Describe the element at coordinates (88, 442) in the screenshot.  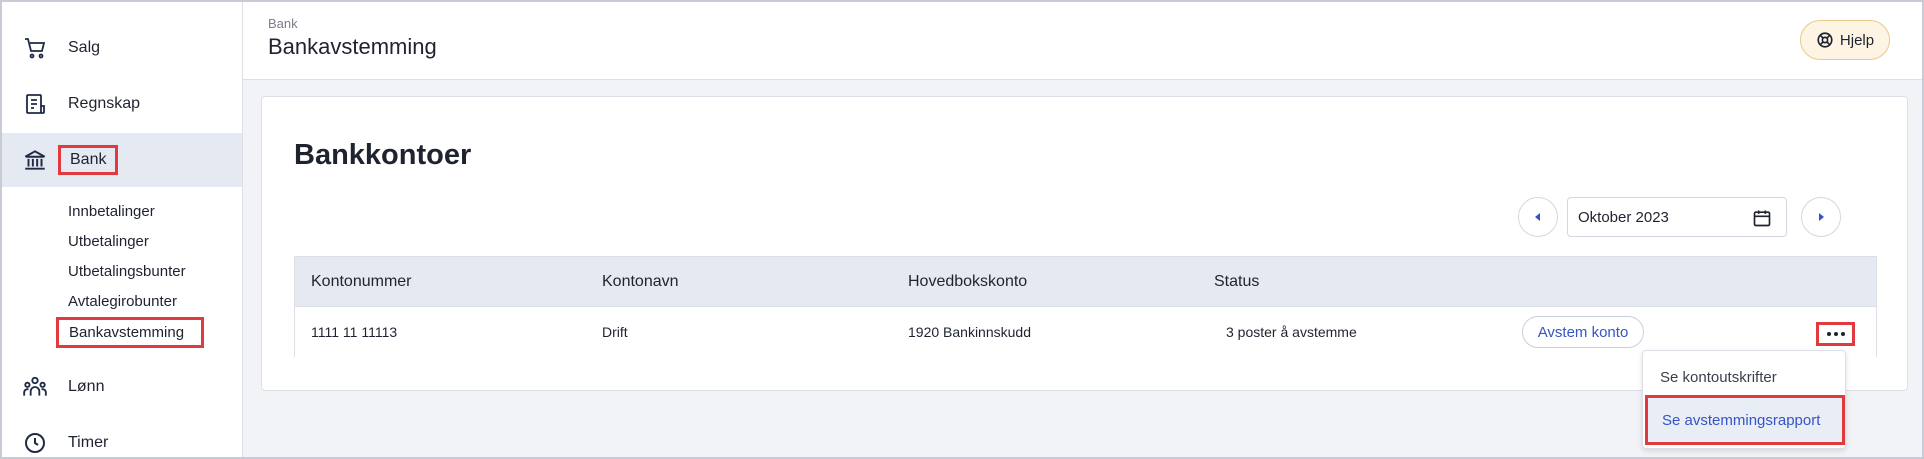
I see `sidebar-item-label: Timer` at that location.